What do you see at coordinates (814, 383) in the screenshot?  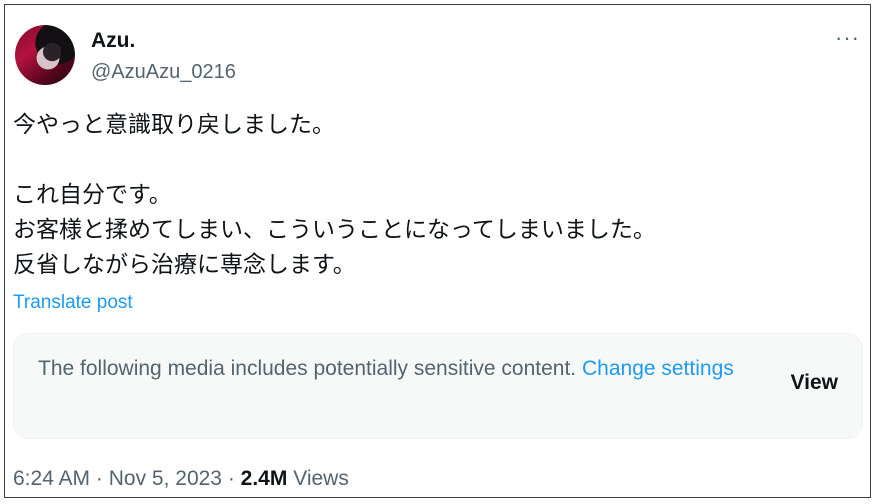 I see `view-button: View` at bounding box center [814, 383].